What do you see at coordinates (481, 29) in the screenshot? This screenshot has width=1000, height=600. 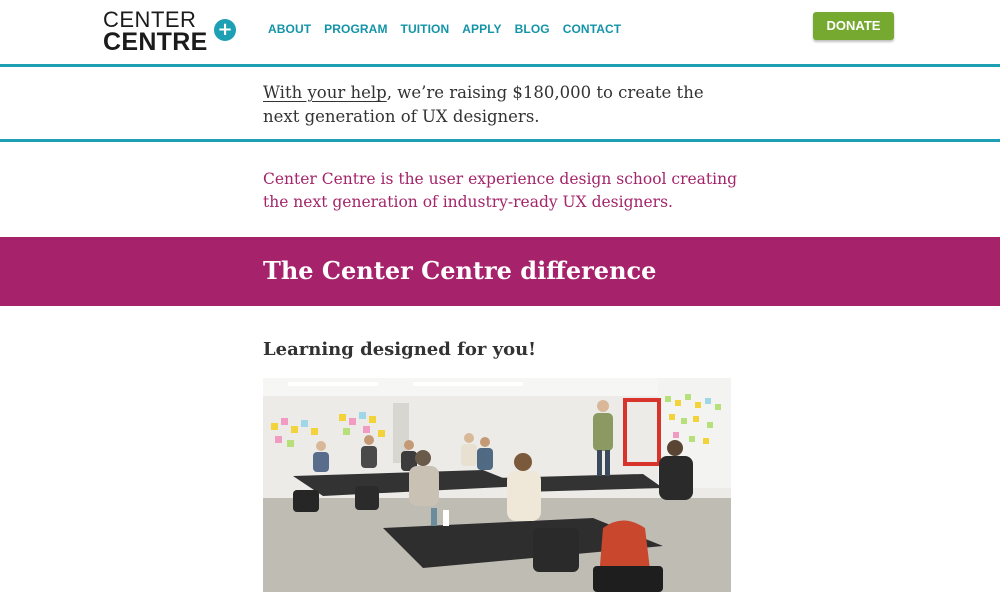 I see `nav-apply: APPLY` at bounding box center [481, 29].